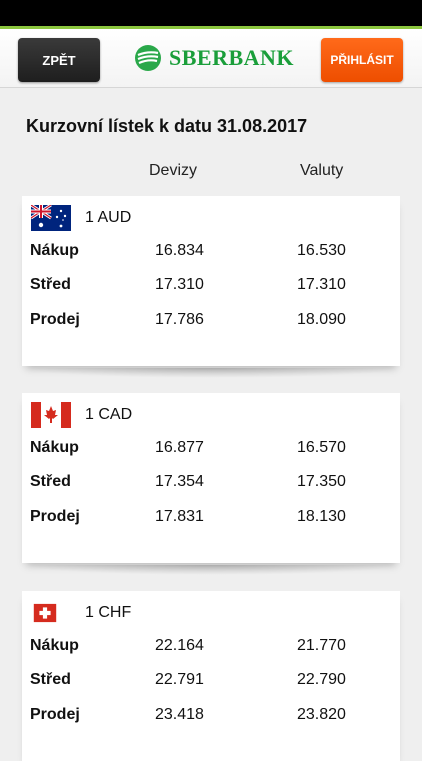 The image size is (422, 761). I want to click on valuty-value: 16.570, so click(321, 447).